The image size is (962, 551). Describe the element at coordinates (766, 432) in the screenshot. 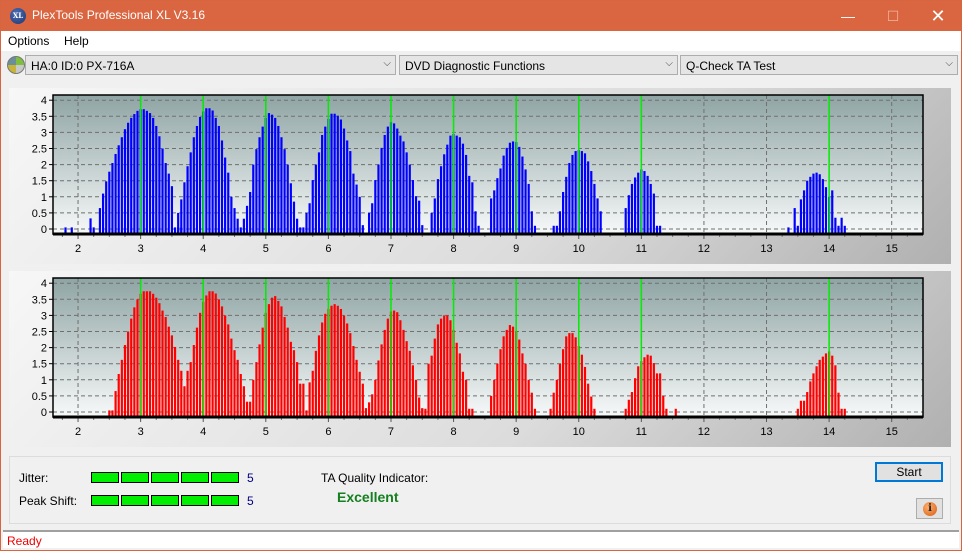

I see `x-tick-label: 13` at that location.